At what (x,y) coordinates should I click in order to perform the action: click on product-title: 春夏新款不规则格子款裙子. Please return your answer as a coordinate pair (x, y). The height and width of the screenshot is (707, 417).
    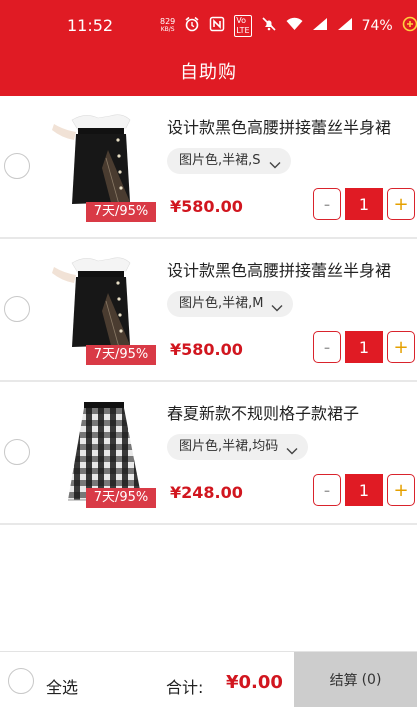
    Looking at the image, I should click on (263, 412).